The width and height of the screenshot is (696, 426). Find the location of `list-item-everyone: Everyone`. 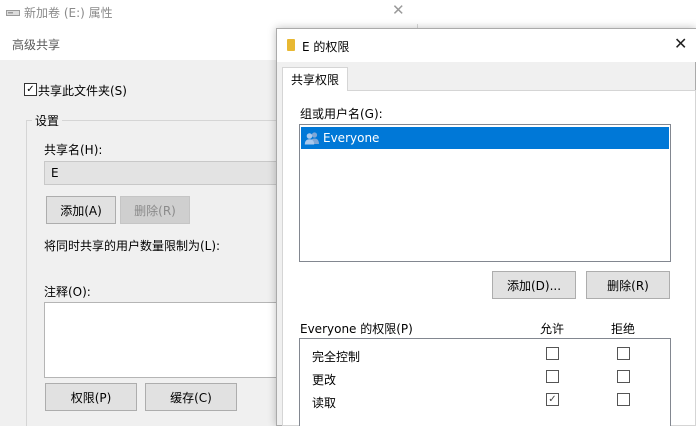

list-item-everyone: Everyone is located at coordinates (485, 138).